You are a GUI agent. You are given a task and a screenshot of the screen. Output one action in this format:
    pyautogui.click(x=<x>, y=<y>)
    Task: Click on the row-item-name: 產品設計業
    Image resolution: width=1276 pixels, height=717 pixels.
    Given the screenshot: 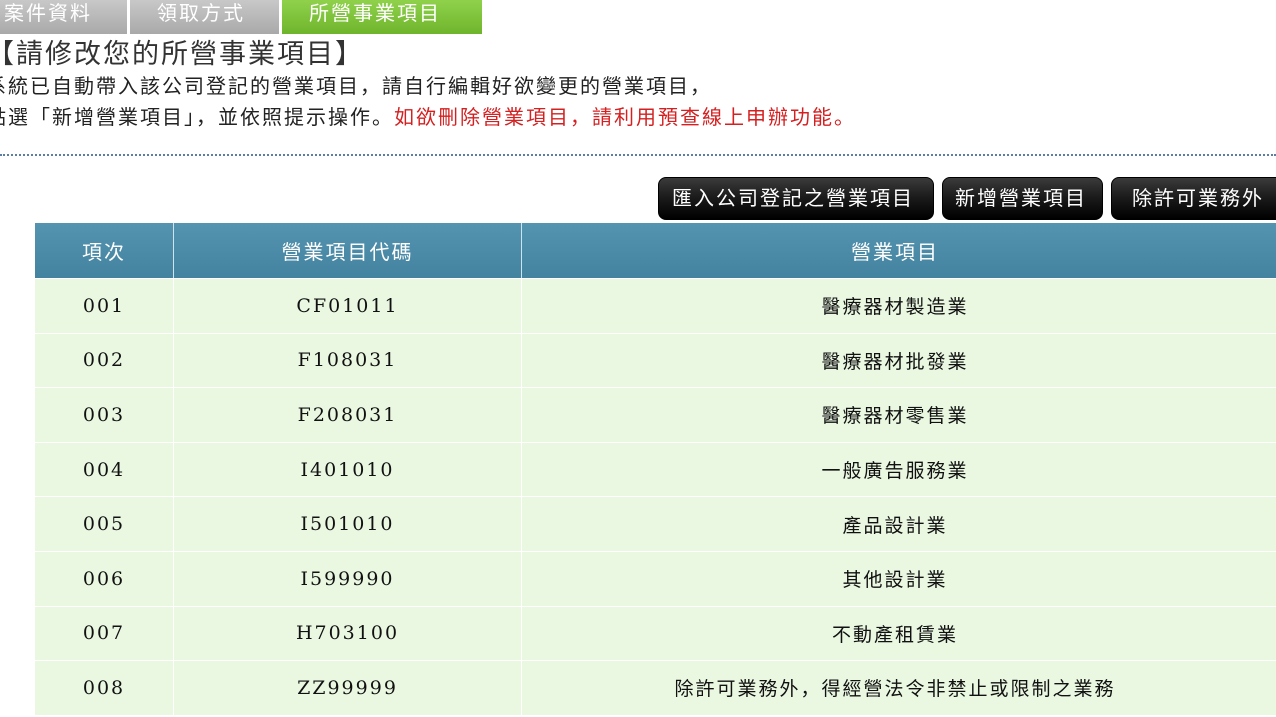 What is the action you would take?
    pyautogui.click(x=895, y=525)
    